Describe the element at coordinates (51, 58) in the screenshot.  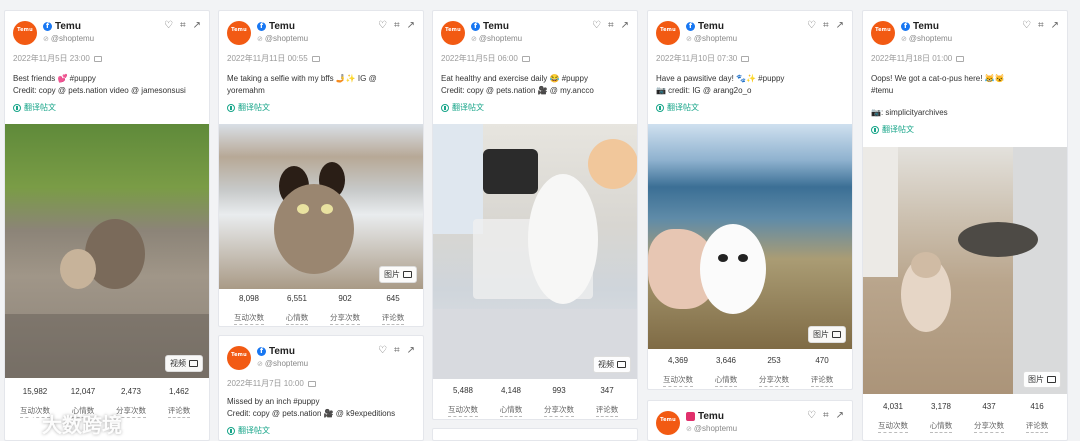
I see `post-date: 2022年11月5日 23:00` at that location.